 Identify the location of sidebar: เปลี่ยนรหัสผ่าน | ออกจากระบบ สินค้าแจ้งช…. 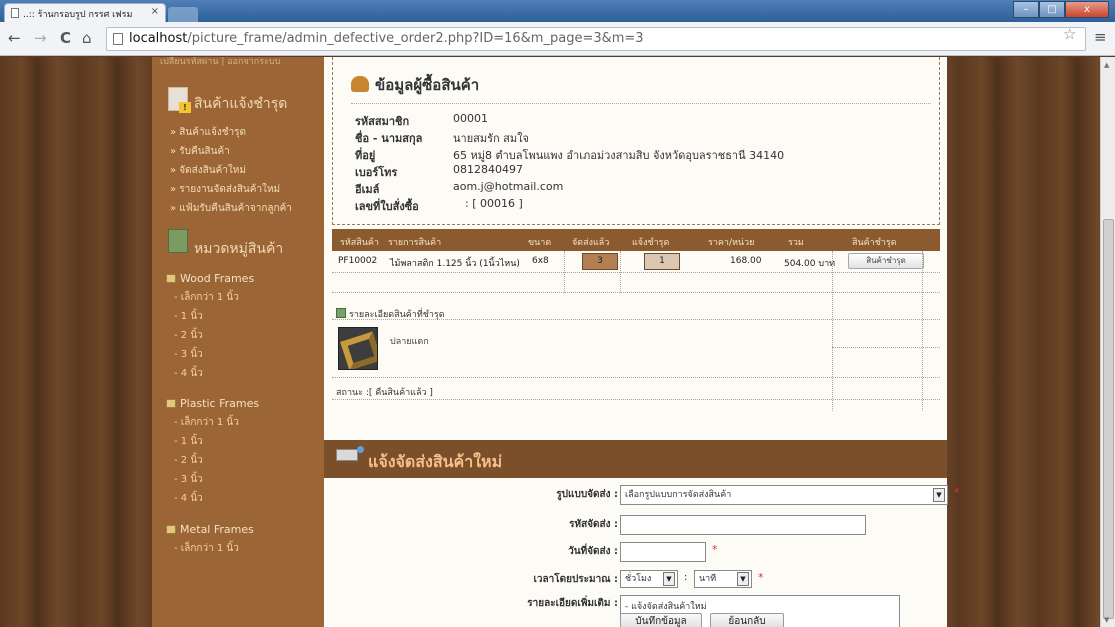
(238, 342).